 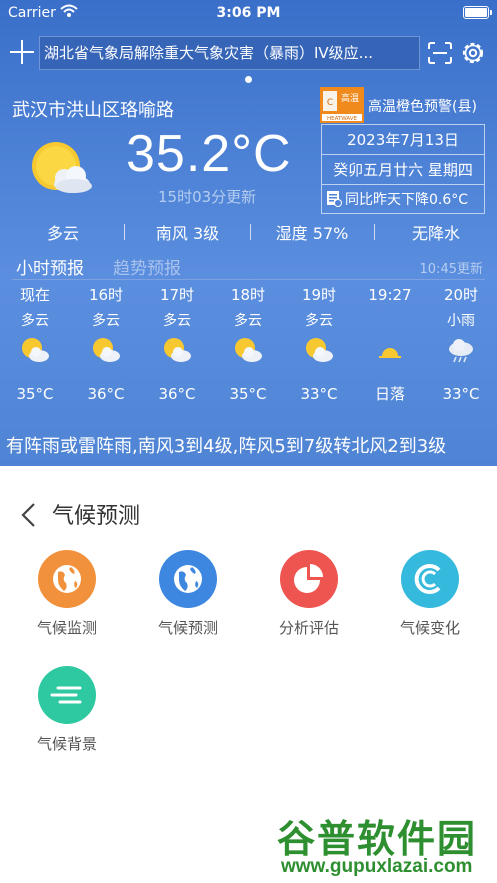 I want to click on hour-item: 16时 多云 36°C, so click(x=106, y=347).